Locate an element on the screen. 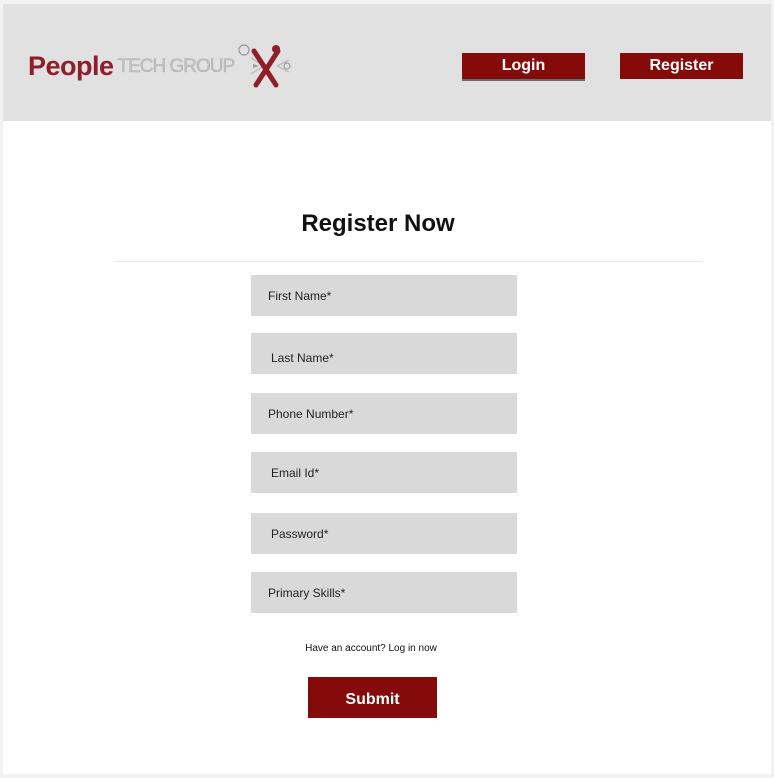  submit-button: Submit is located at coordinates (372, 697).